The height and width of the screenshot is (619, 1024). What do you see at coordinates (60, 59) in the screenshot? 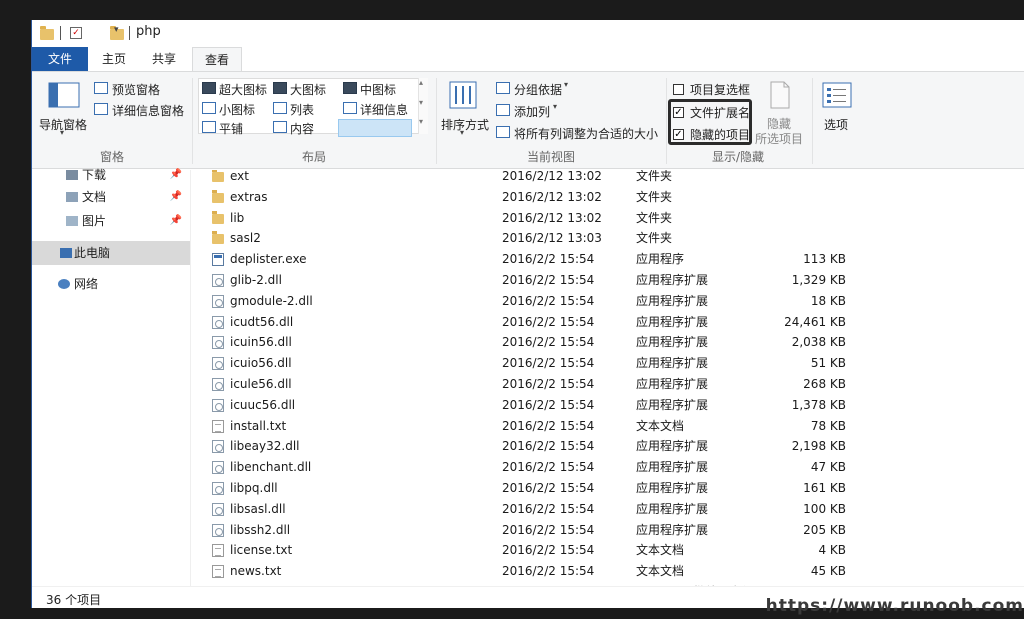
I see `tab-file: 文件` at bounding box center [60, 59].